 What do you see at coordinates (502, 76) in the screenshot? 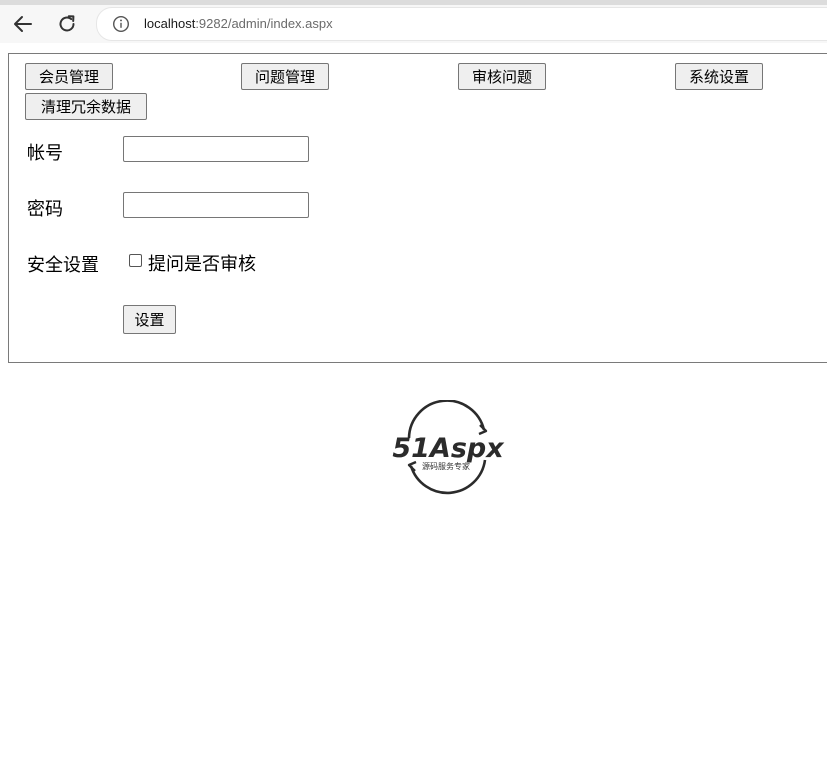
I see `review-questions-button: 审核问题` at bounding box center [502, 76].